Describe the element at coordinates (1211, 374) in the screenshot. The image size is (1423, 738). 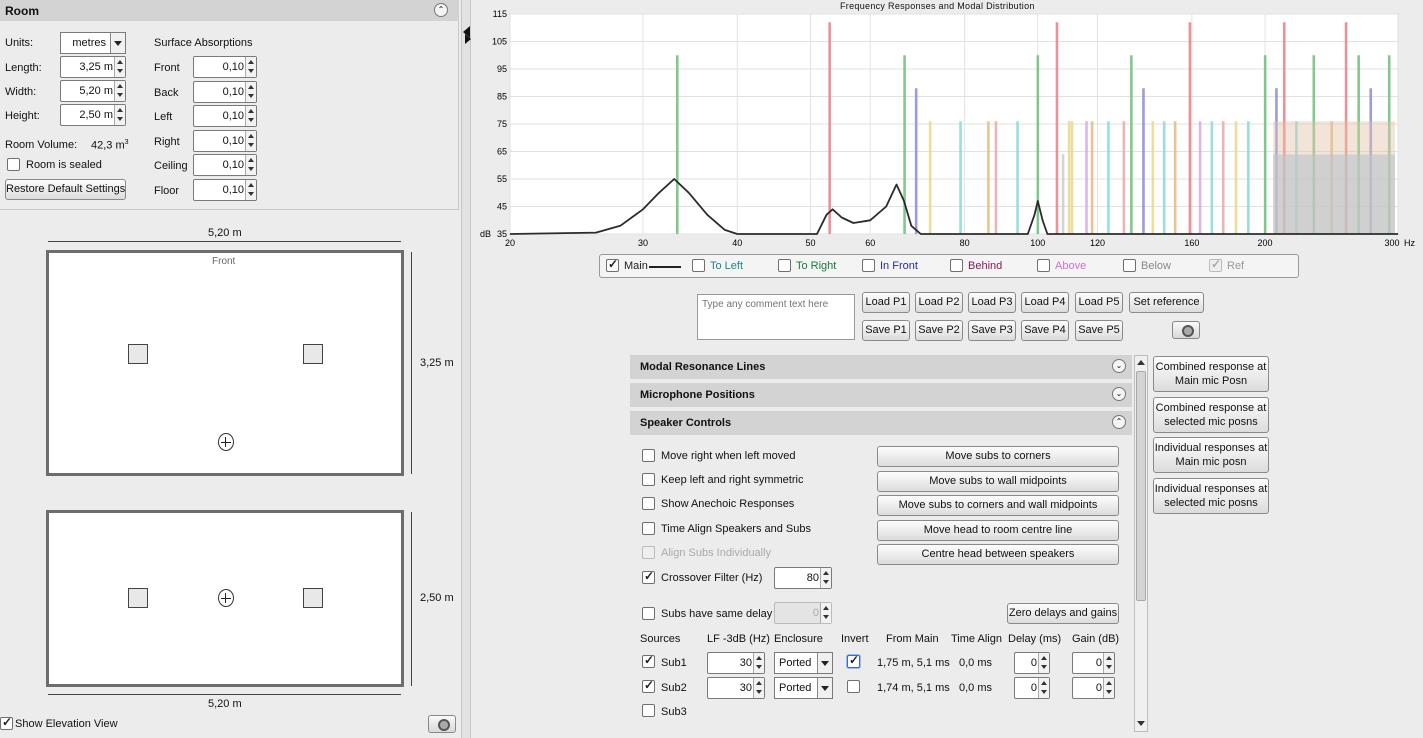
I see `response-mode-button-1: Combined response at Main mic Posn` at that location.